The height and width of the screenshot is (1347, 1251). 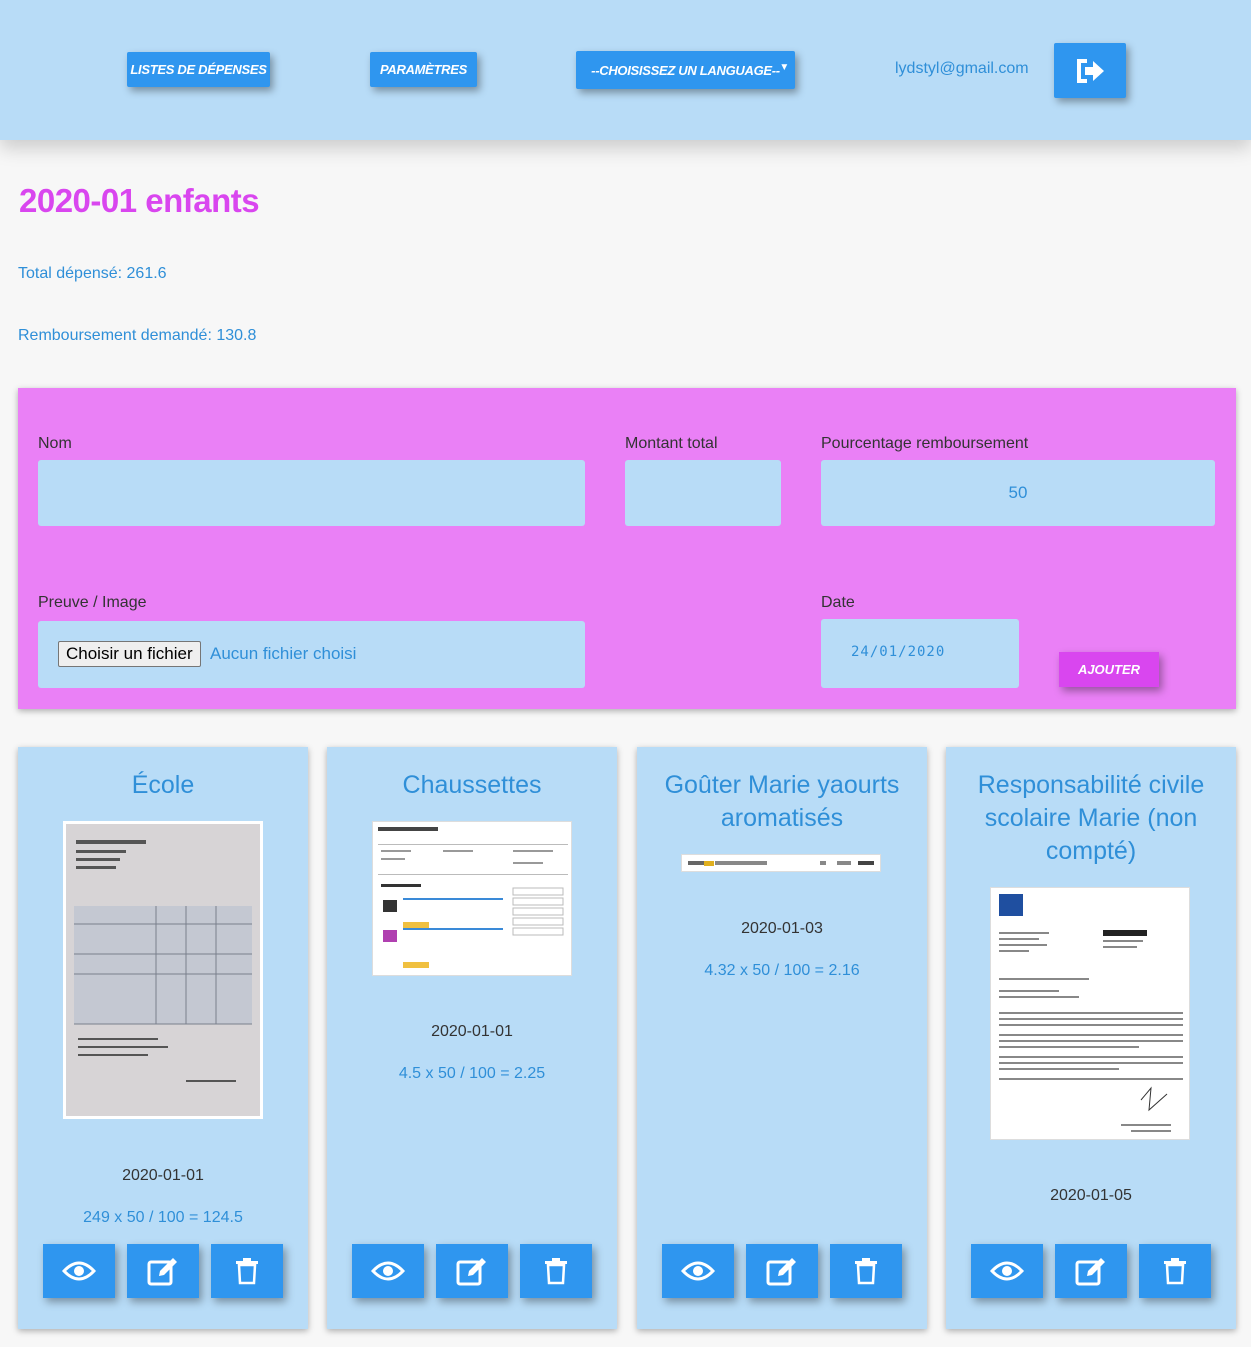 What do you see at coordinates (898, 652) in the screenshot?
I see `date-value: 24/01/2020` at bounding box center [898, 652].